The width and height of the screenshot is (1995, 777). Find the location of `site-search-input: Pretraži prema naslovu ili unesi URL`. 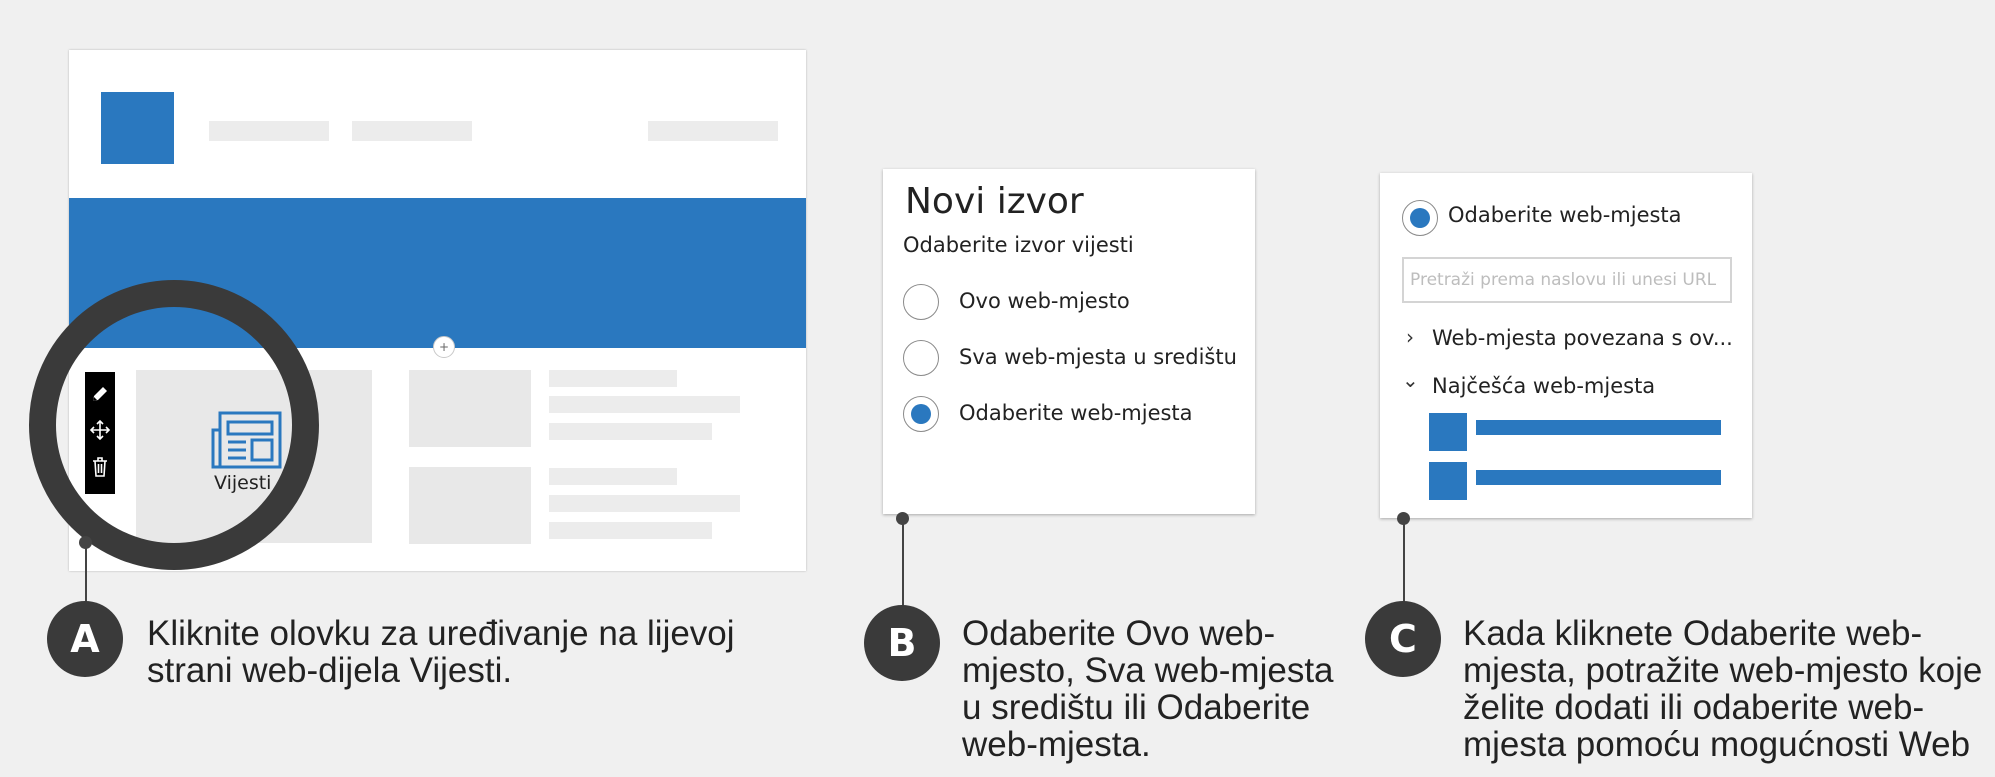

site-search-input: Pretraži prema naslovu ili unesi URL is located at coordinates (1567, 280).